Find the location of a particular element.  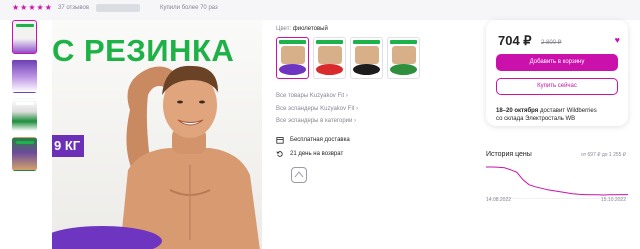

price-history-title: История цены is located at coordinates (509, 154).